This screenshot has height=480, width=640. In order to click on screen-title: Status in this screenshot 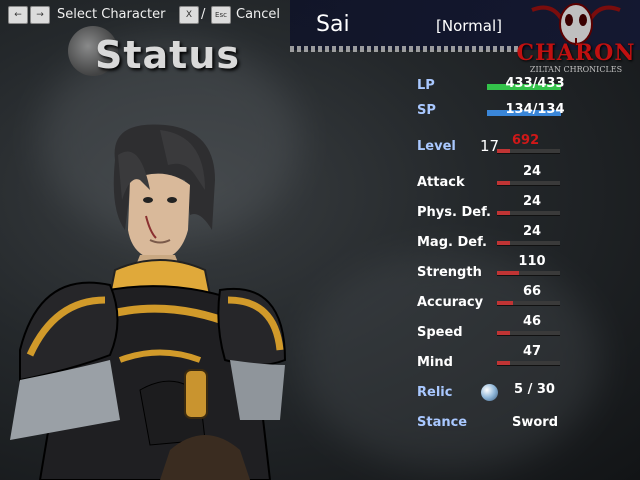, I will do `click(168, 55)`.